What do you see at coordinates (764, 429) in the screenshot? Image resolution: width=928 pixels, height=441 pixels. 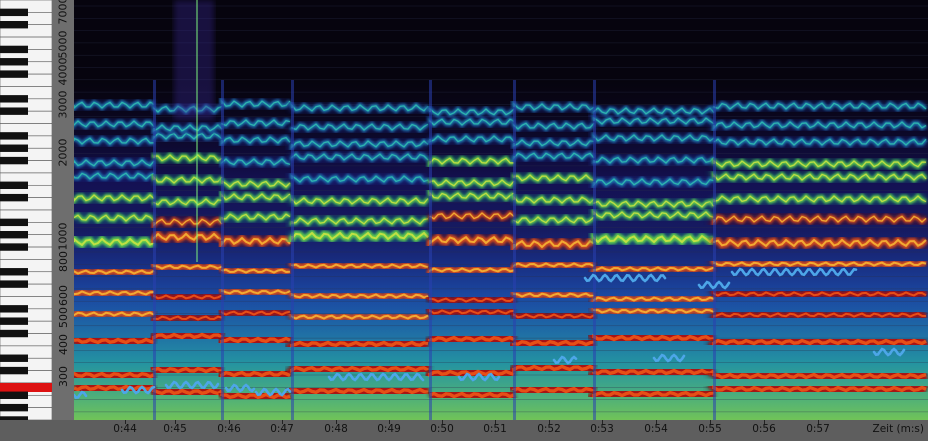 I see `time-label-0-56: 0:56` at bounding box center [764, 429].